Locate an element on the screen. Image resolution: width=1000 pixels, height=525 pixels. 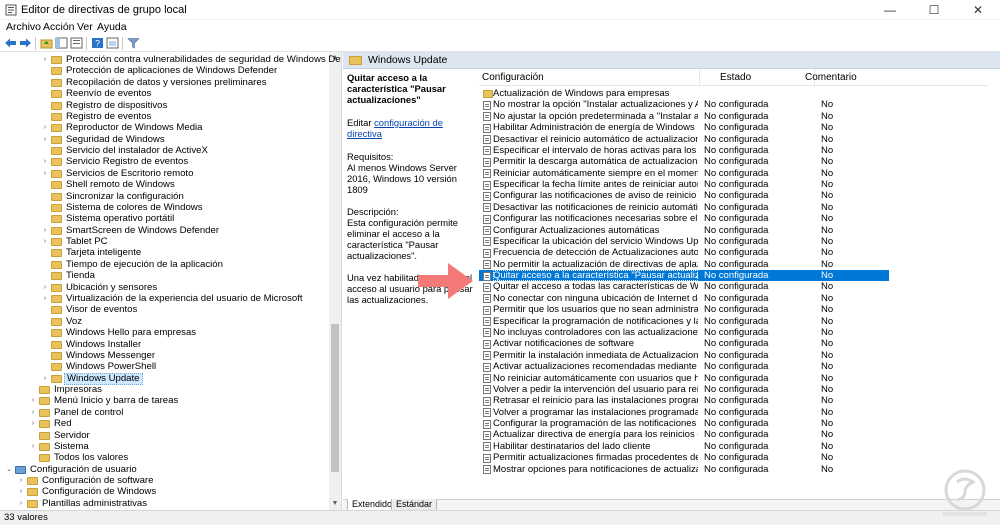
column-comentario: Comentario is located at coordinates (831, 77).